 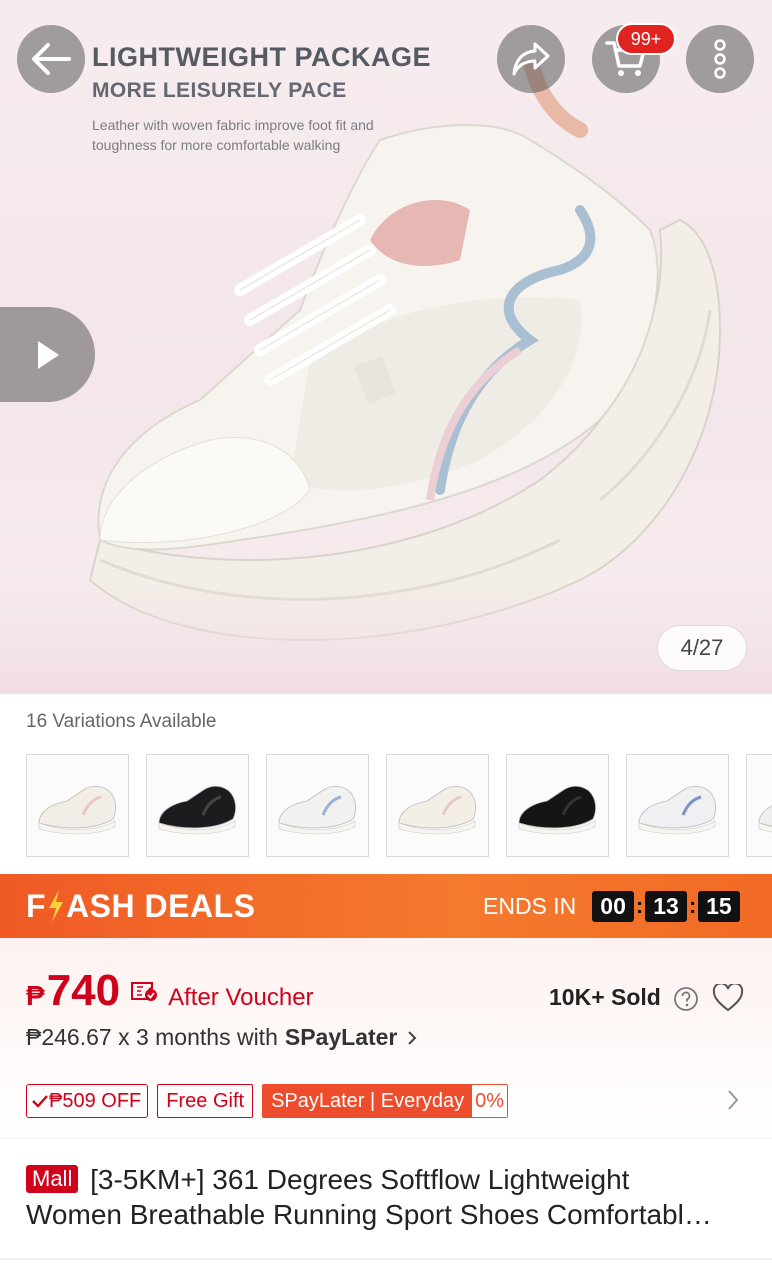 What do you see at coordinates (702, 648) in the screenshot?
I see `image-counter: 4/27` at bounding box center [702, 648].